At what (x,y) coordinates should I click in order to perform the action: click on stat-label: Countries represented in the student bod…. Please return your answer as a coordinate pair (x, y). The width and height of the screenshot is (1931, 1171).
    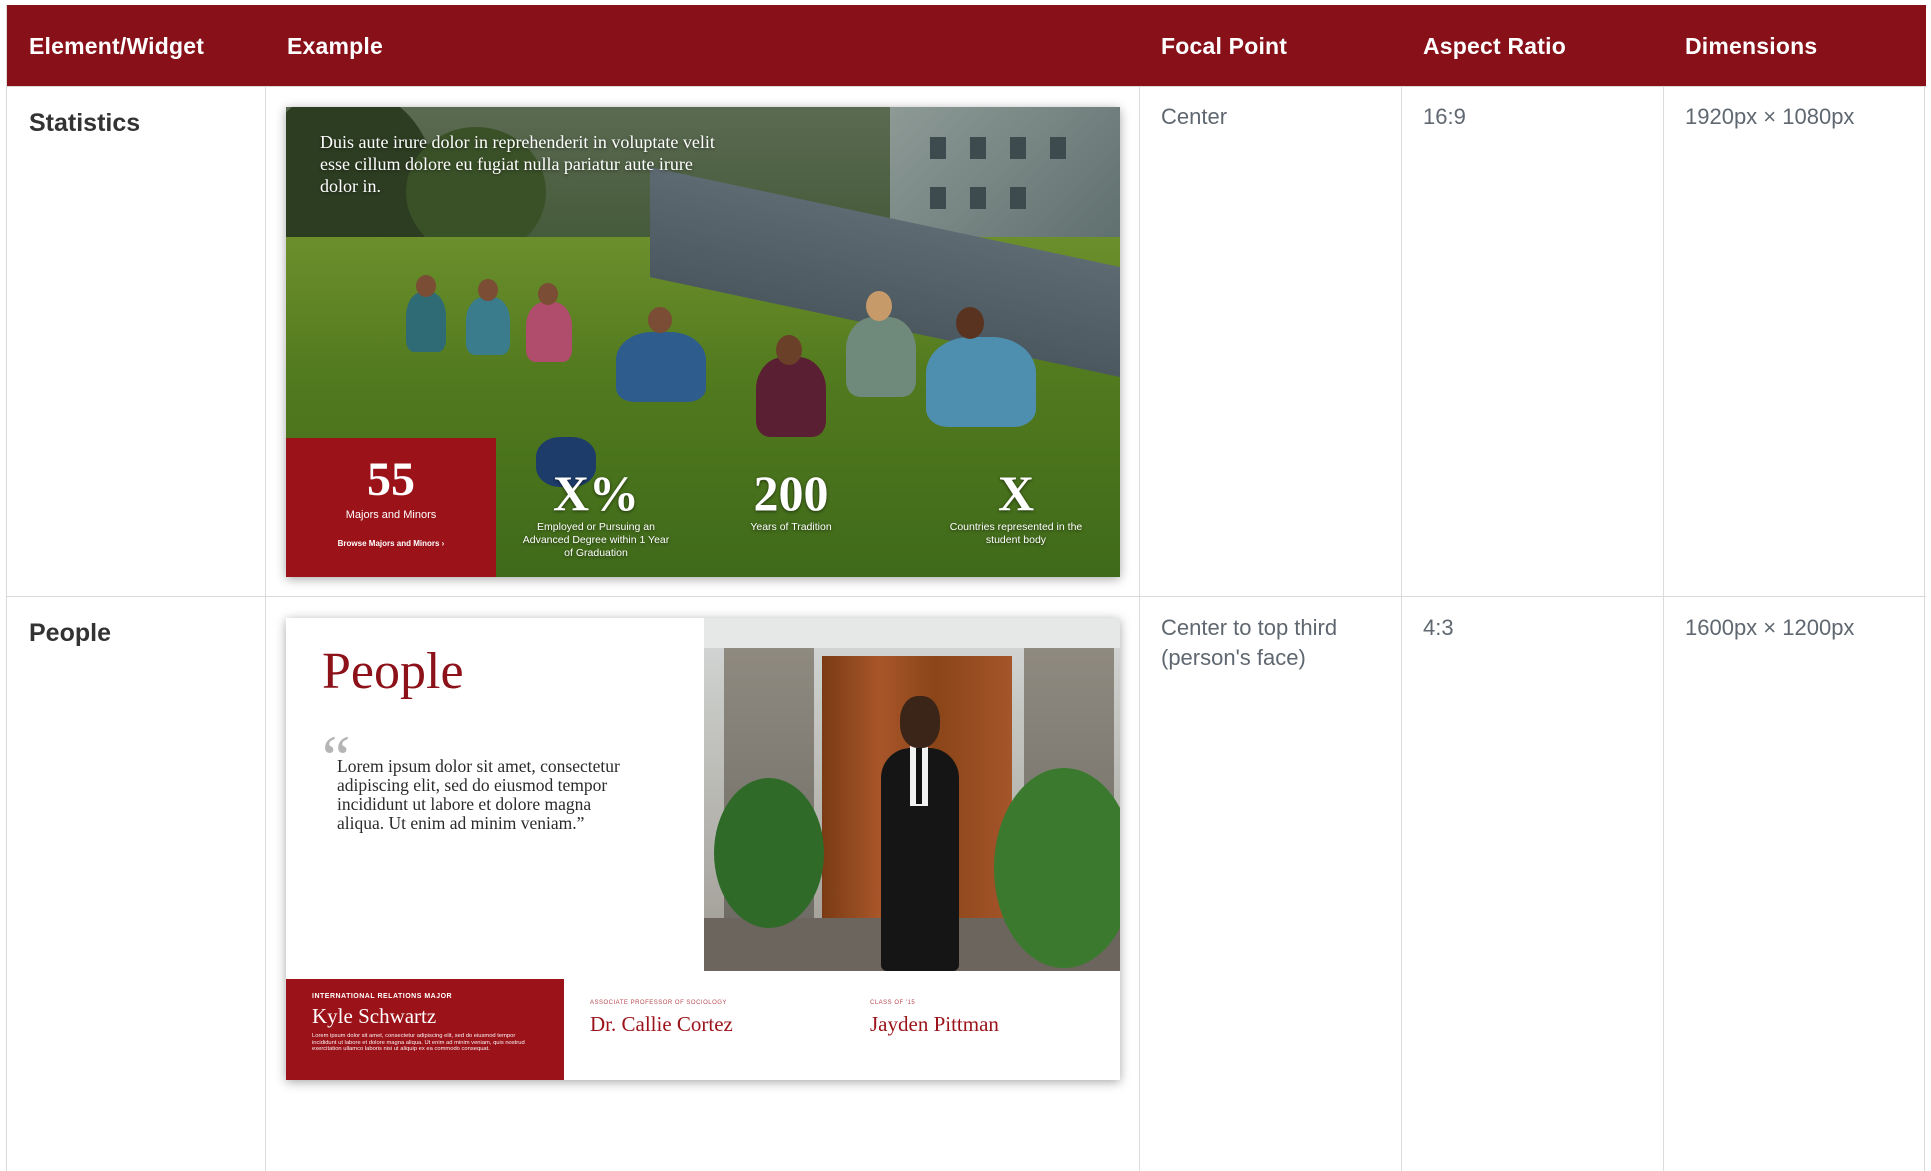
    Looking at the image, I should click on (1016, 533).